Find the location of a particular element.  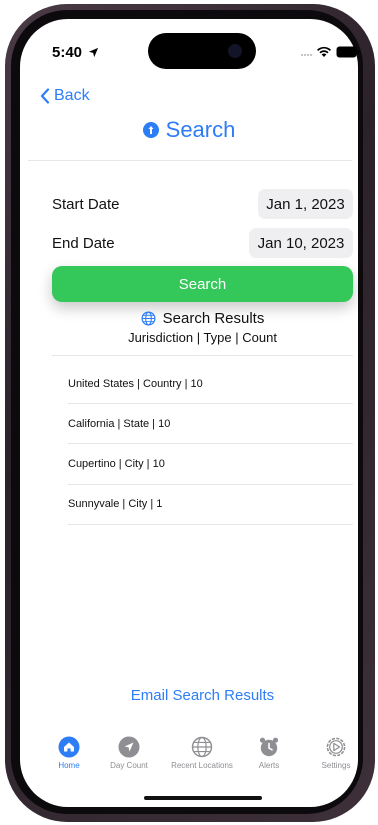

end-date-value: Jan 10, 2023 is located at coordinates (301, 243).